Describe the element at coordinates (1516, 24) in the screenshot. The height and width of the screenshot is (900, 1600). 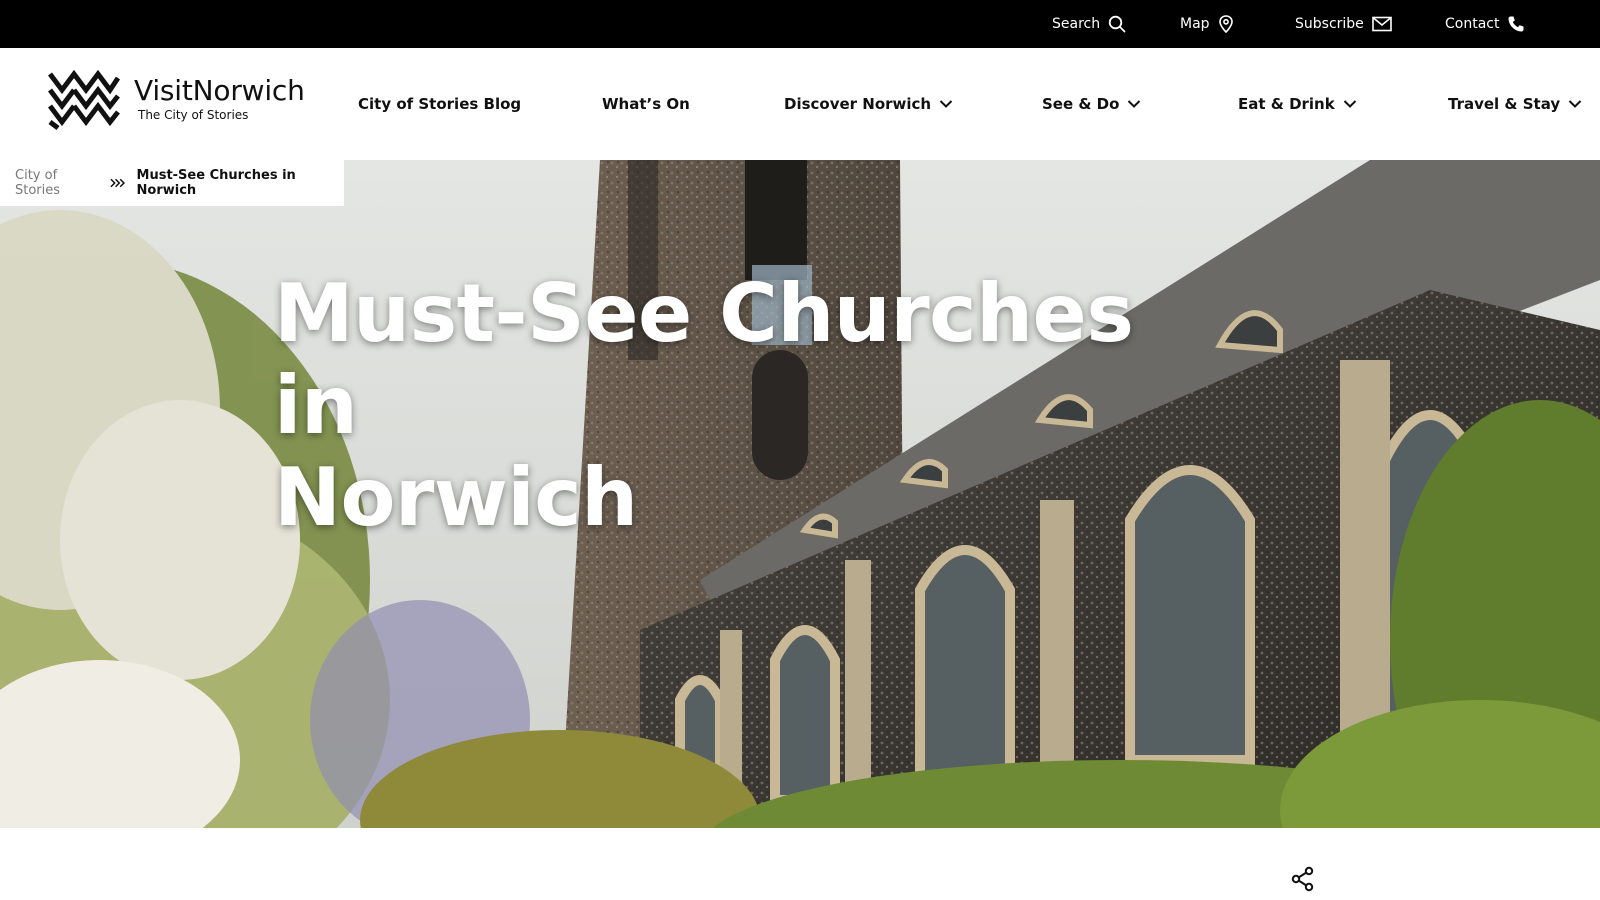
I see `phone-icon` at that location.